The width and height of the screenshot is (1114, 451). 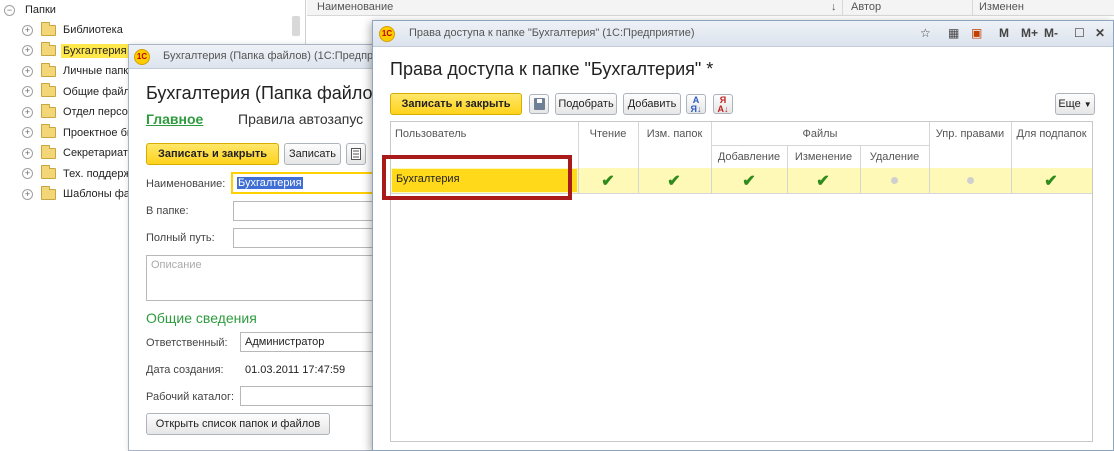 I want to click on folder-form-heading: Бухгалтерия (Папка файло, so click(x=259, y=93).